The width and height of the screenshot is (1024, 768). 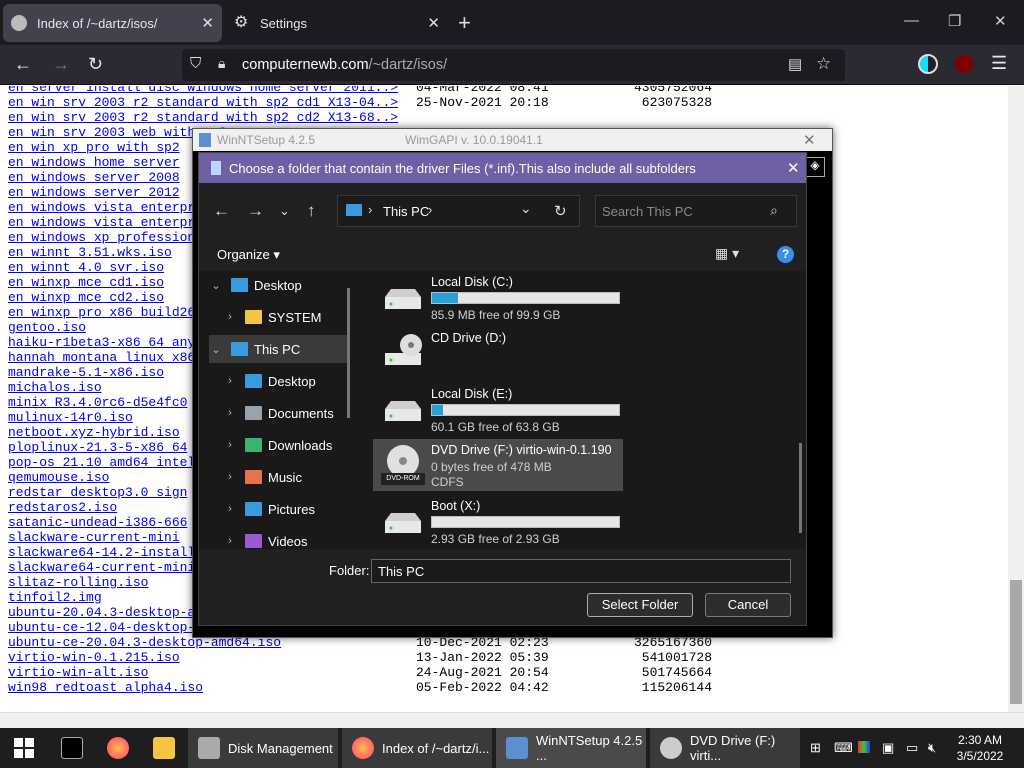 I want to click on file-link: mandrake-5.1-x86.iso, so click(x=86, y=372).